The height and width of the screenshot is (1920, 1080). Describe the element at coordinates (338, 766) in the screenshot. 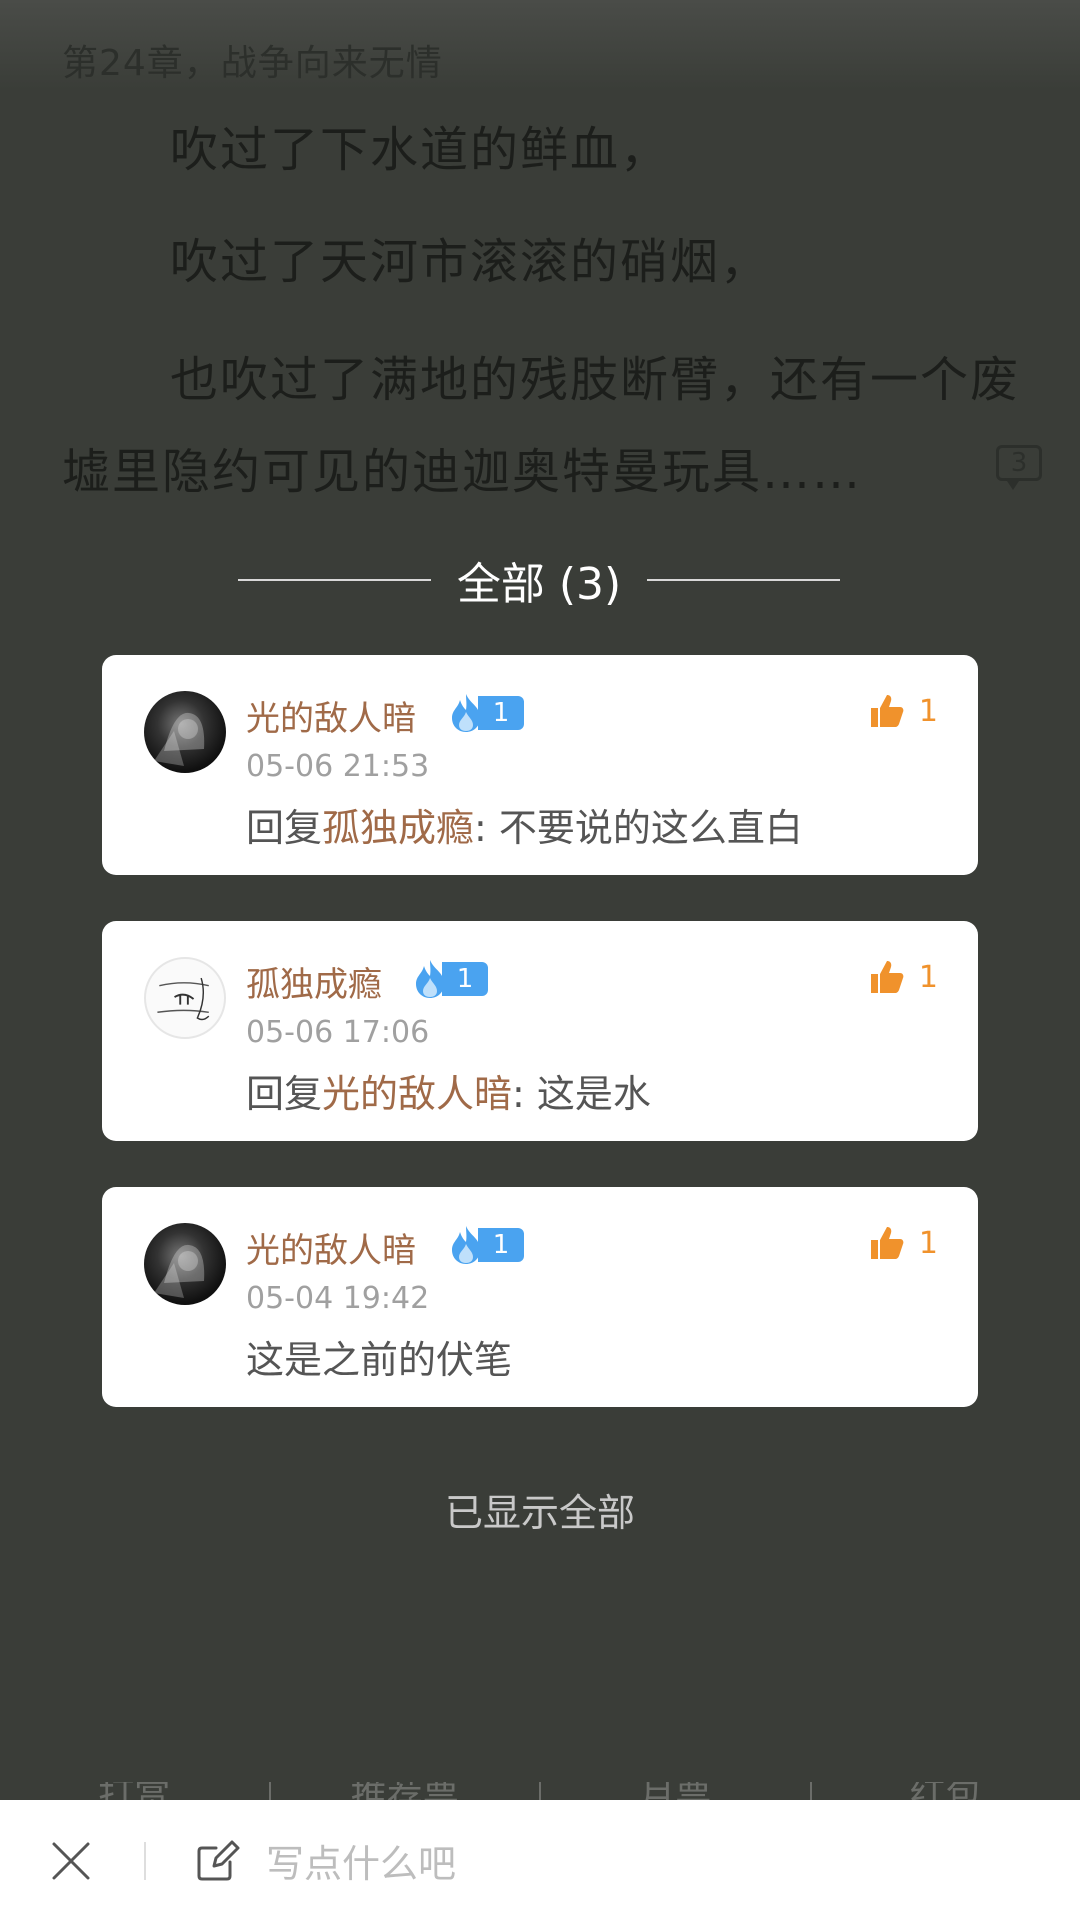

I see `comment-time: 05-06 21:53` at that location.